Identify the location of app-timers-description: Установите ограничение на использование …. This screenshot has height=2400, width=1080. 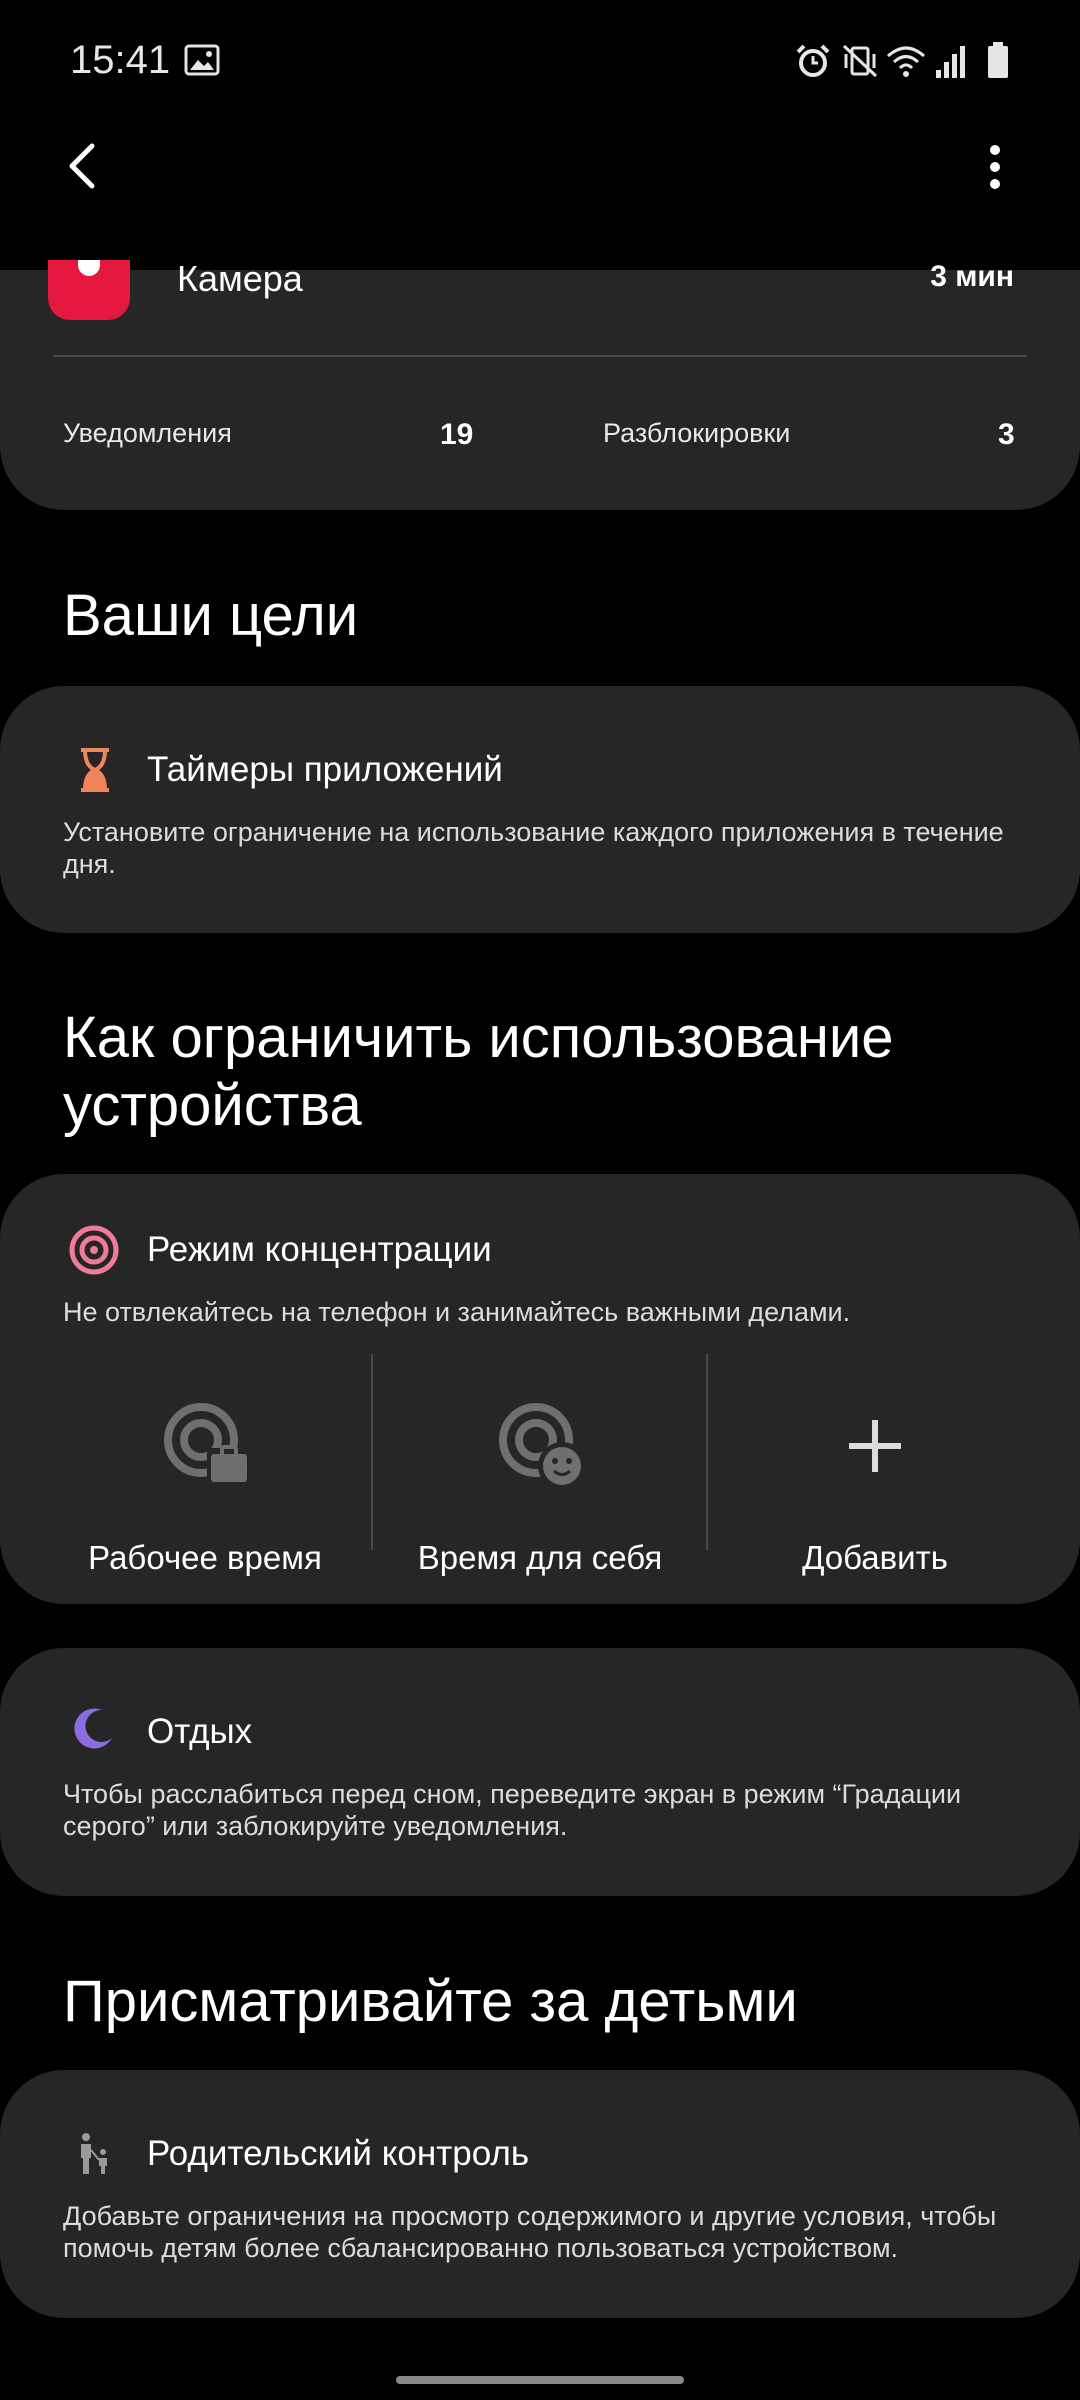
(533, 848).